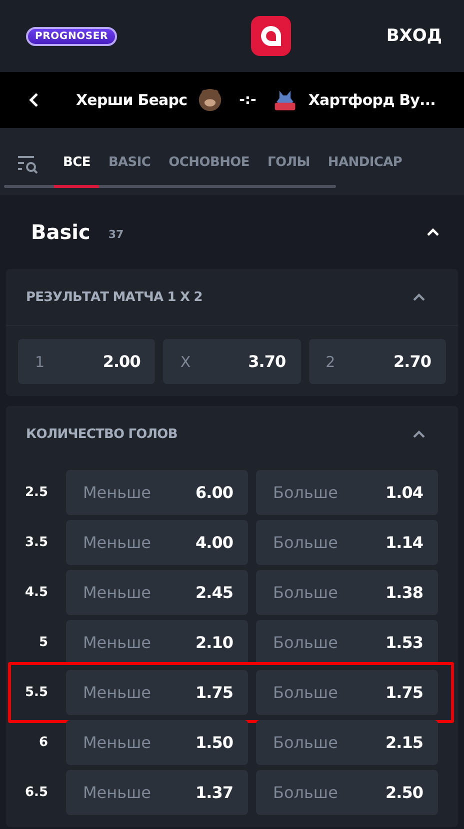 This screenshot has height=829, width=464. Describe the element at coordinates (43, 642) in the screenshot. I see `total-line: 5` at that location.